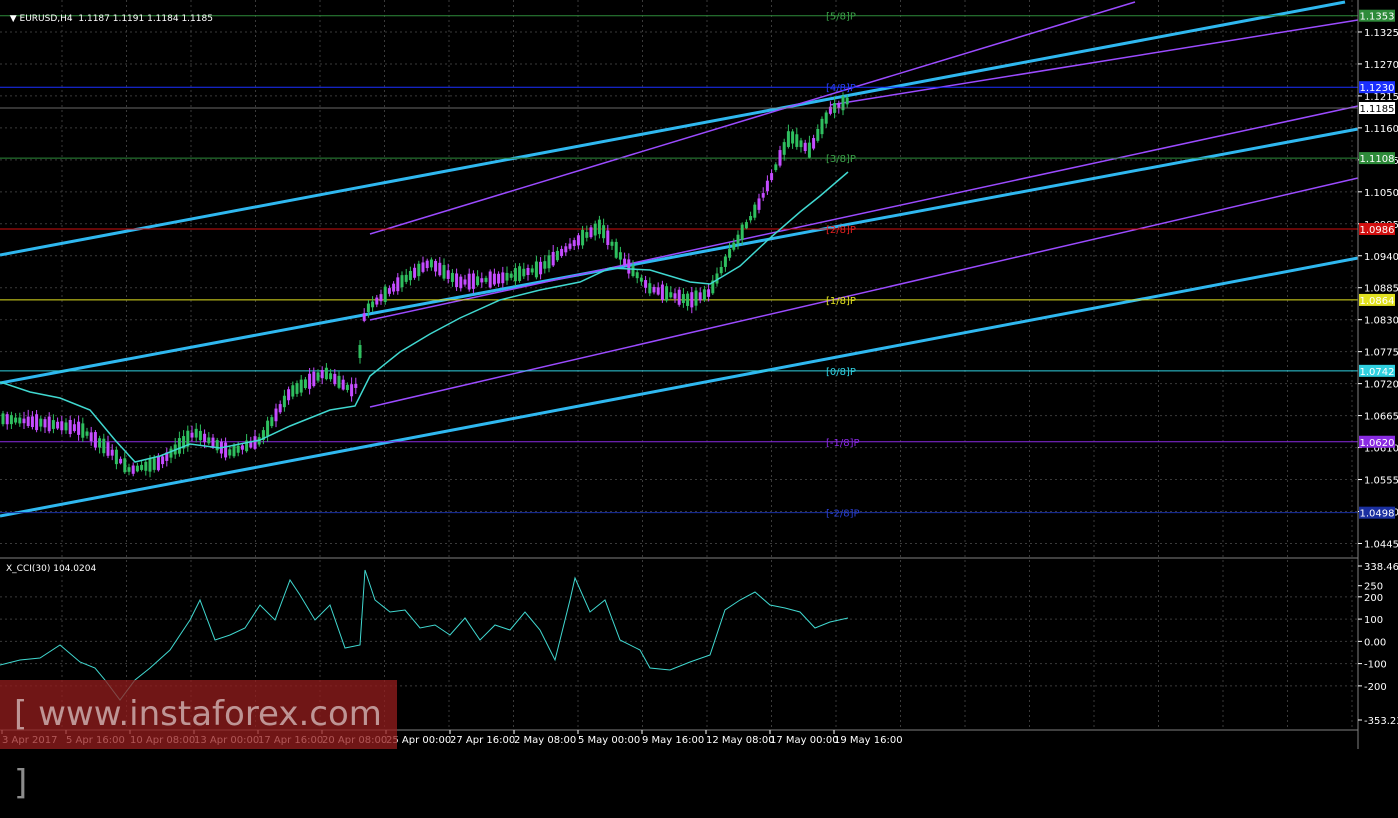  Describe the element at coordinates (51, 569) in the screenshot. I see `indicator-label: X_CCI(30) 104.0204` at that location.